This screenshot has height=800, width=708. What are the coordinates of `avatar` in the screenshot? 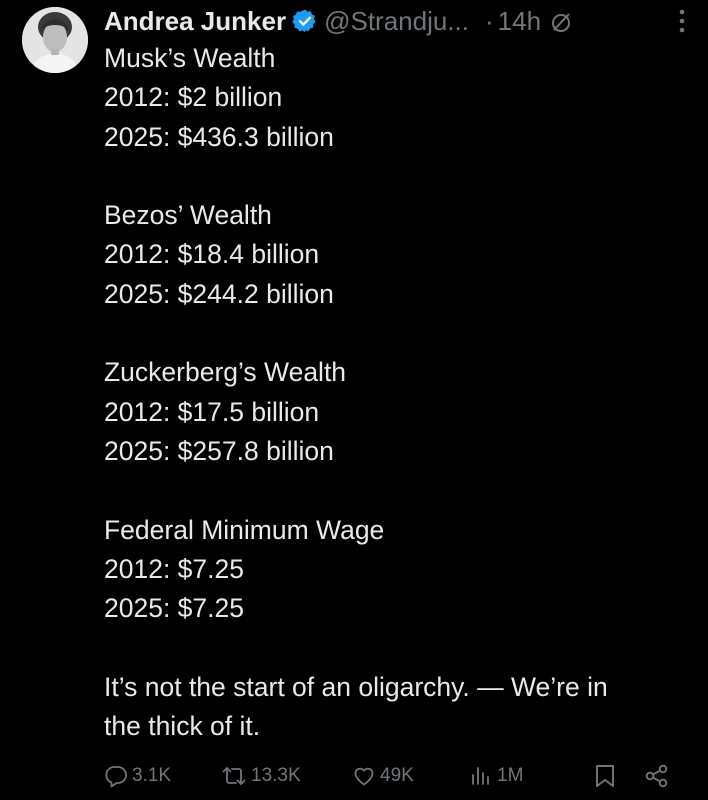 It's located at (55, 40).